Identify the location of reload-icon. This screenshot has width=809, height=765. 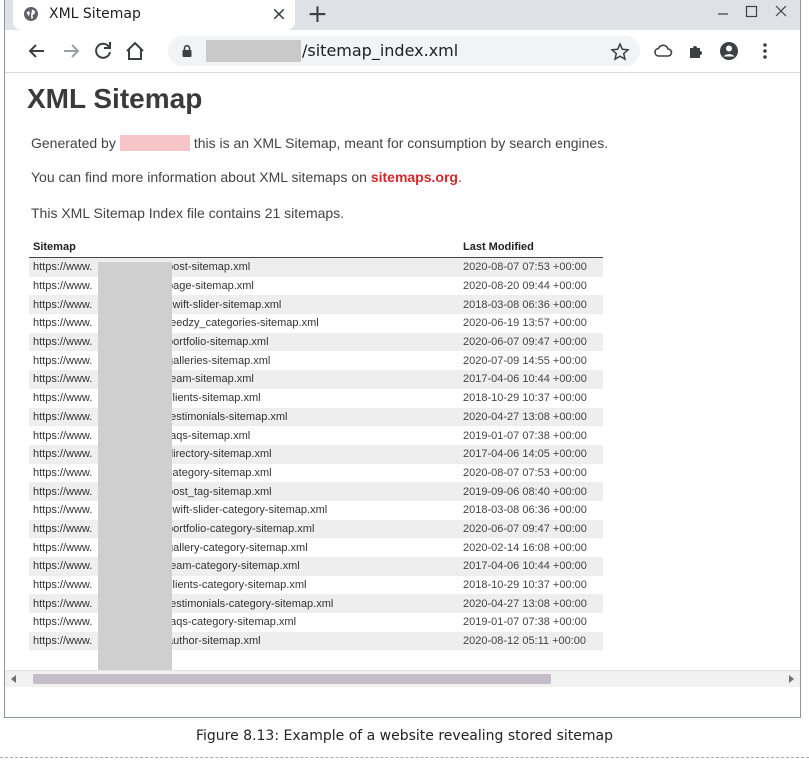
(103, 51).